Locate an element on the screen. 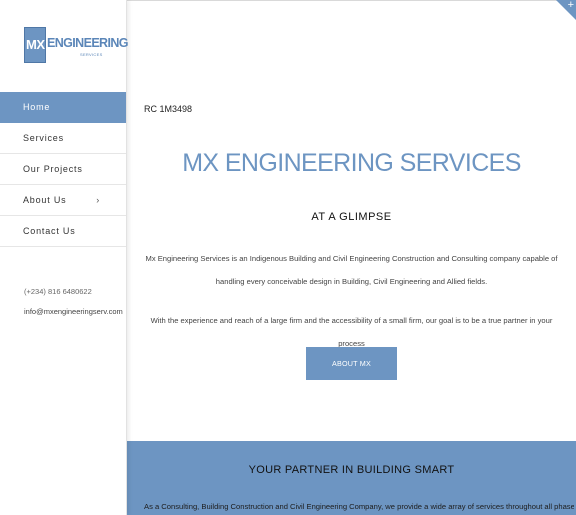 This screenshot has width=576, height=515. logo-services-text: SERVICES is located at coordinates (91, 54).